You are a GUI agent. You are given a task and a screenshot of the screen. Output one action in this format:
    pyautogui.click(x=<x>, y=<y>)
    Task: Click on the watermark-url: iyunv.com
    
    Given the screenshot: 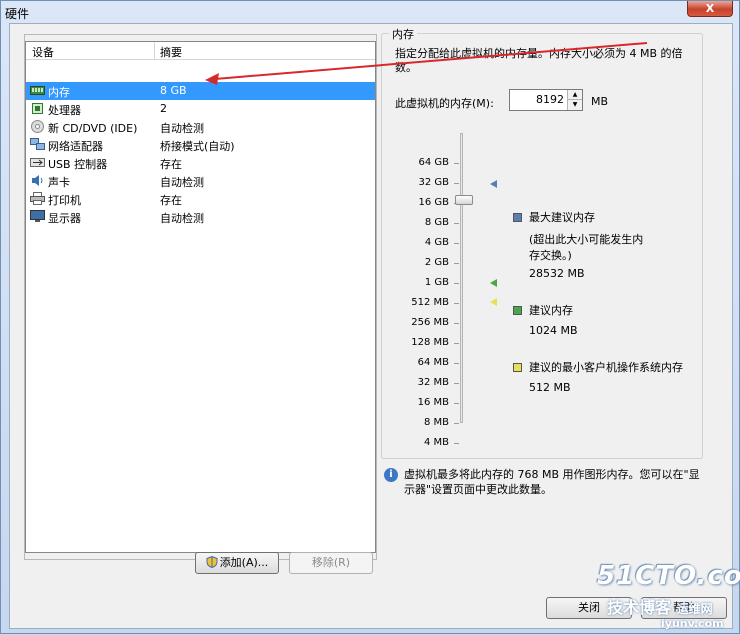 What is the action you would take?
    pyautogui.click(x=692, y=623)
    